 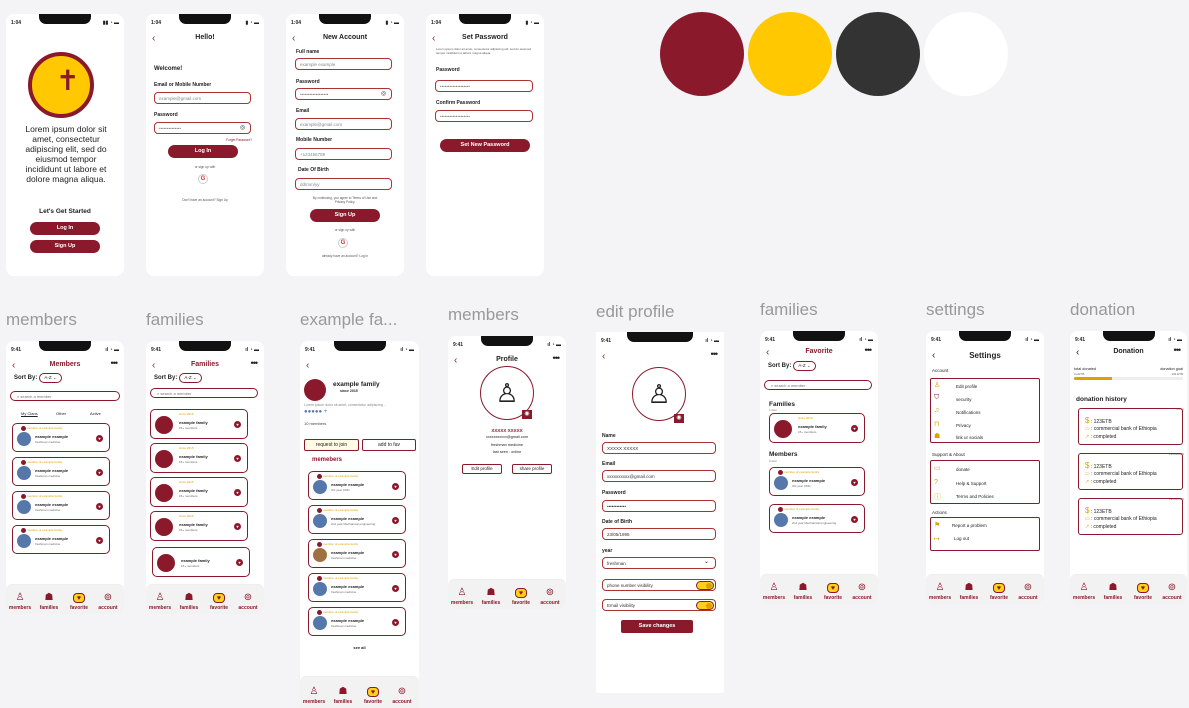 What do you see at coordinates (343, 94) in the screenshot?
I see `password-field: ••••••••••••••••••` at bounding box center [343, 94].